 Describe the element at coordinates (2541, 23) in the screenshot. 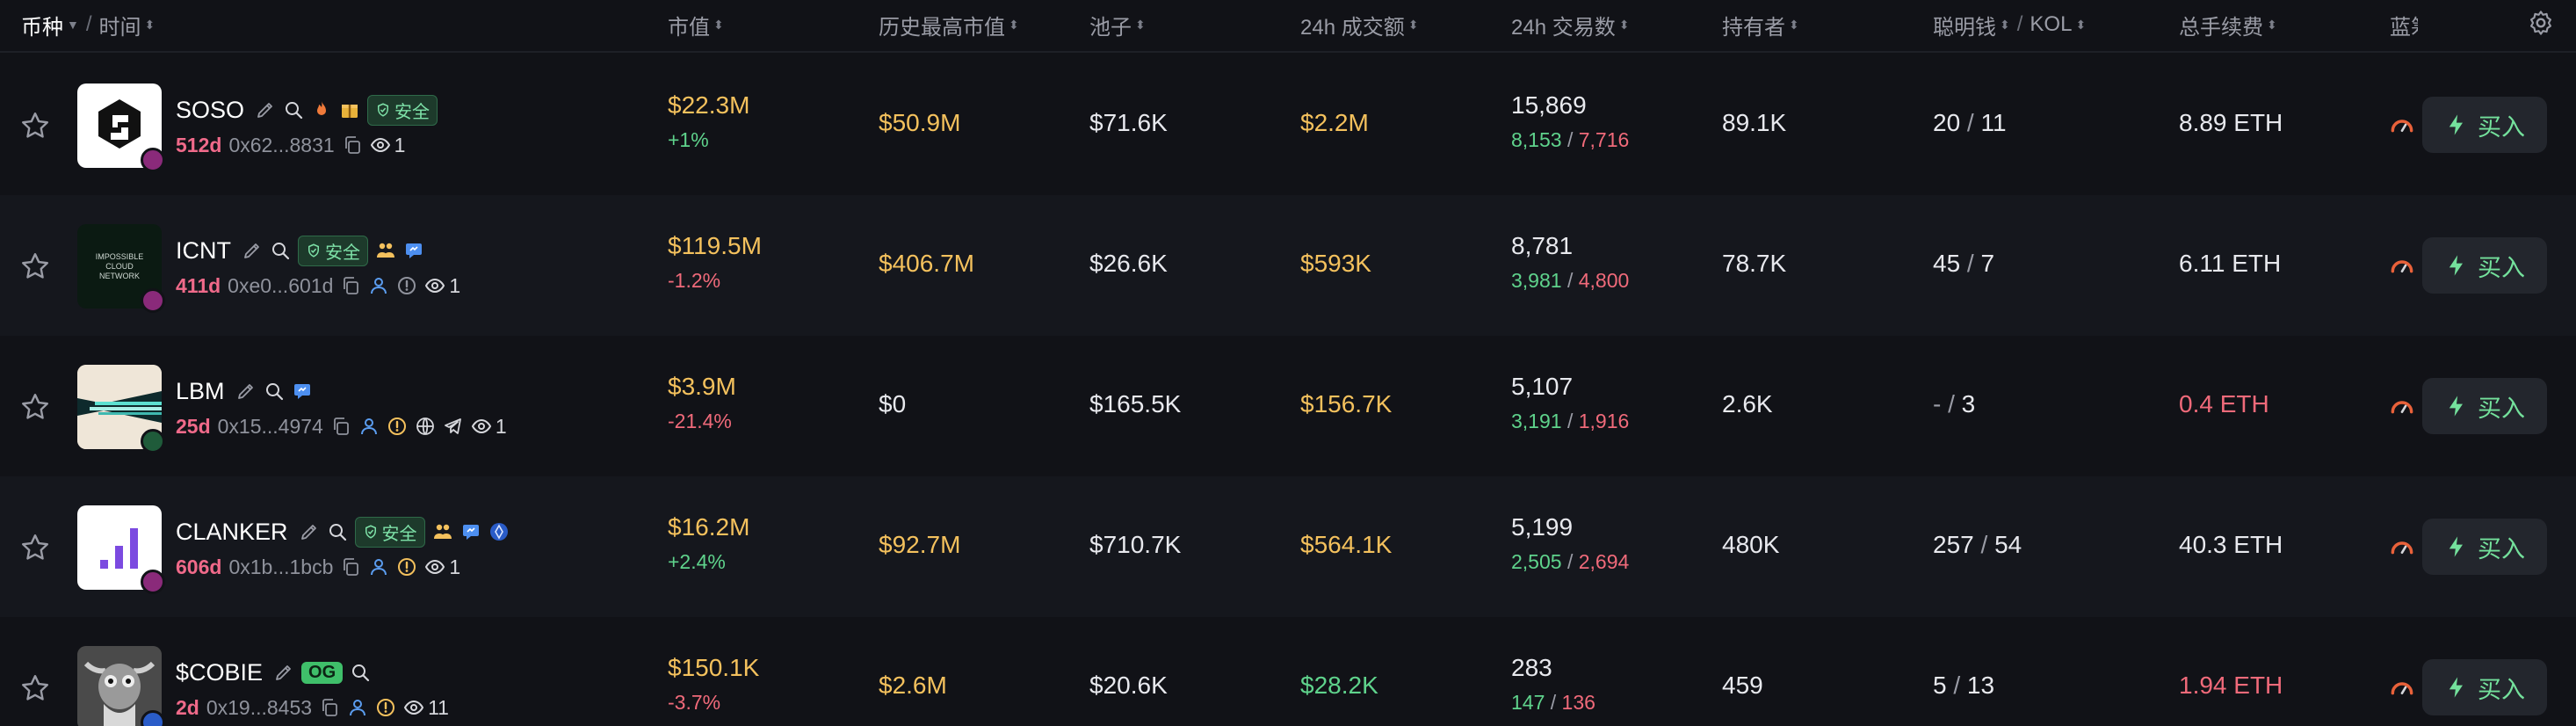

I see `gear-icon` at that location.